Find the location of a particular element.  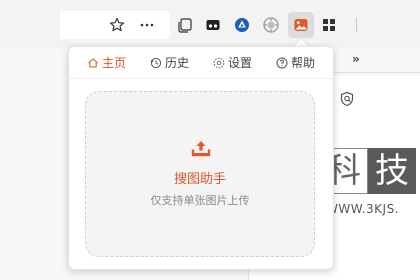

favorite-star-icon is located at coordinates (117, 25).